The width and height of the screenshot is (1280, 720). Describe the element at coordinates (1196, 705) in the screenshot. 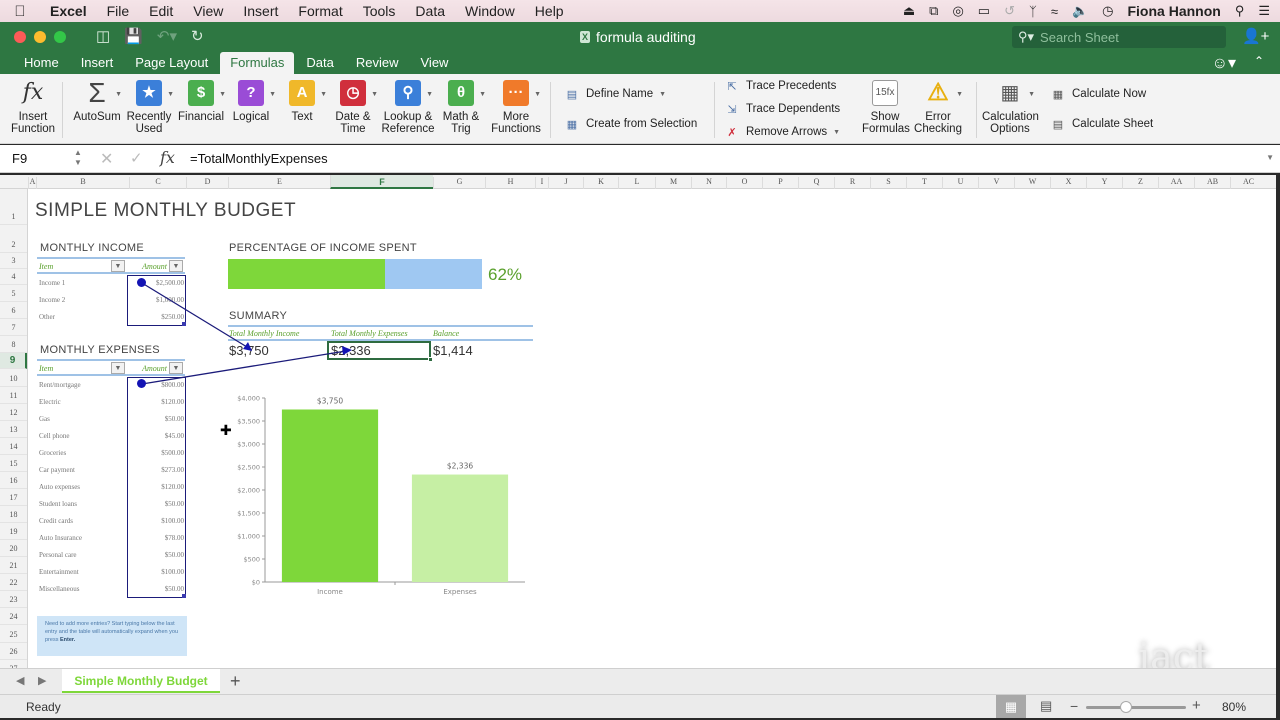

I see `zoom-in-icon: +` at that location.